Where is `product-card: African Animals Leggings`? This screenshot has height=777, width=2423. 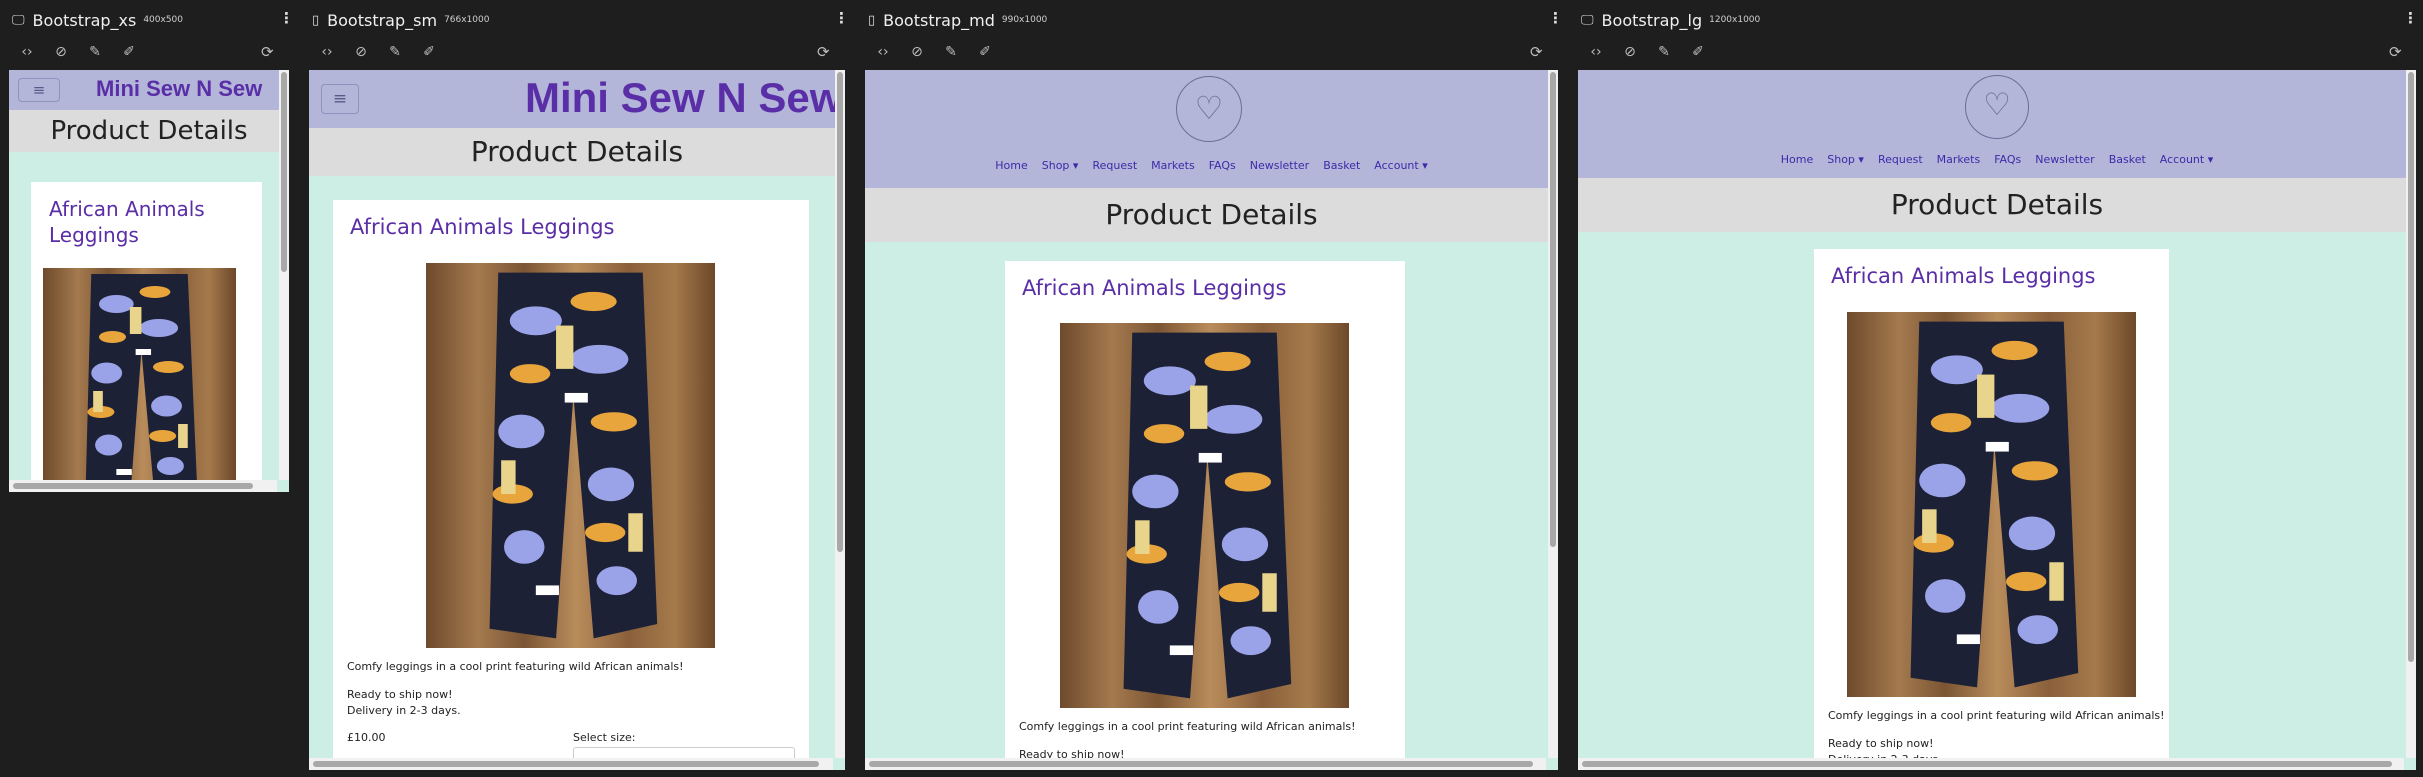 product-card: African Animals Leggings is located at coordinates (146, 337).